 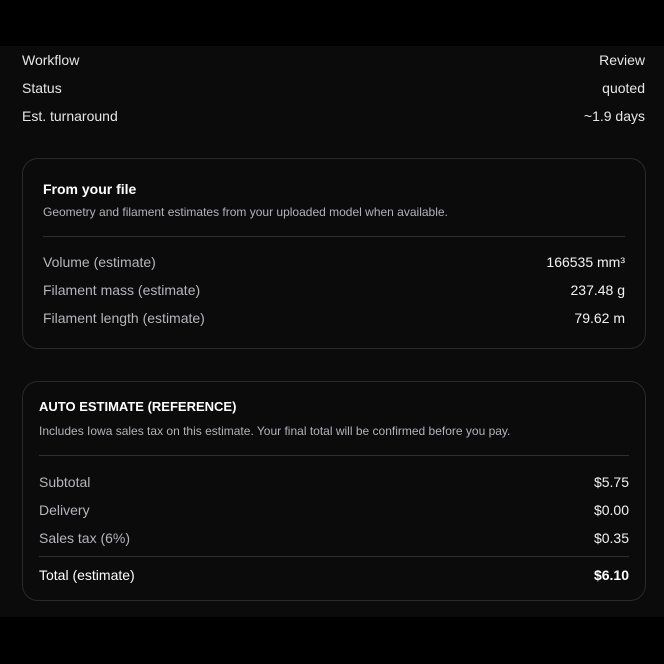 What do you see at coordinates (85, 538) in the screenshot?
I see `sales-tax-label: Sales tax (6%)` at bounding box center [85, 538].